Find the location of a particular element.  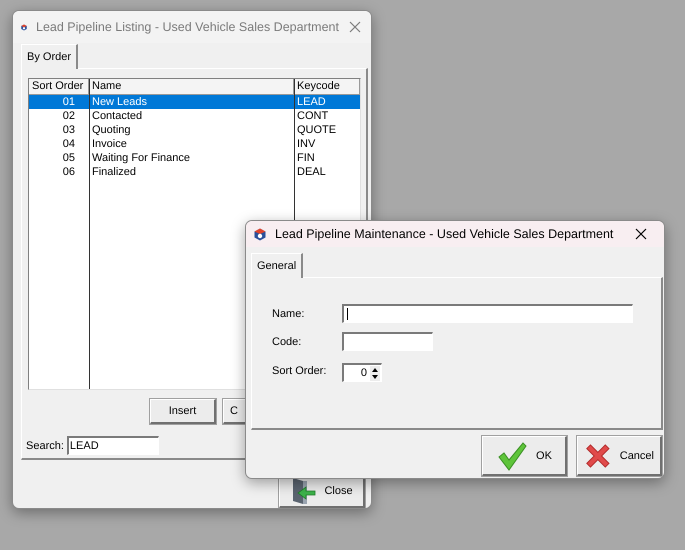

table-cell: CONT is located at coordinates (327, 116).